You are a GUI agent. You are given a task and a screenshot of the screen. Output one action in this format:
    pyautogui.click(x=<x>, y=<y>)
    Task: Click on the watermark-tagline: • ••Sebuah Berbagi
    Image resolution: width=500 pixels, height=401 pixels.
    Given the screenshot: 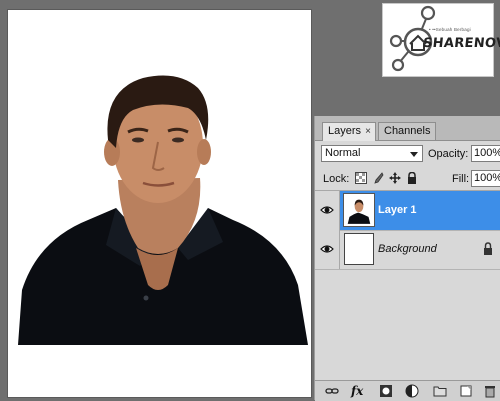 What is the action you would take?
    pyautogui.click(x=450, y=29)
    